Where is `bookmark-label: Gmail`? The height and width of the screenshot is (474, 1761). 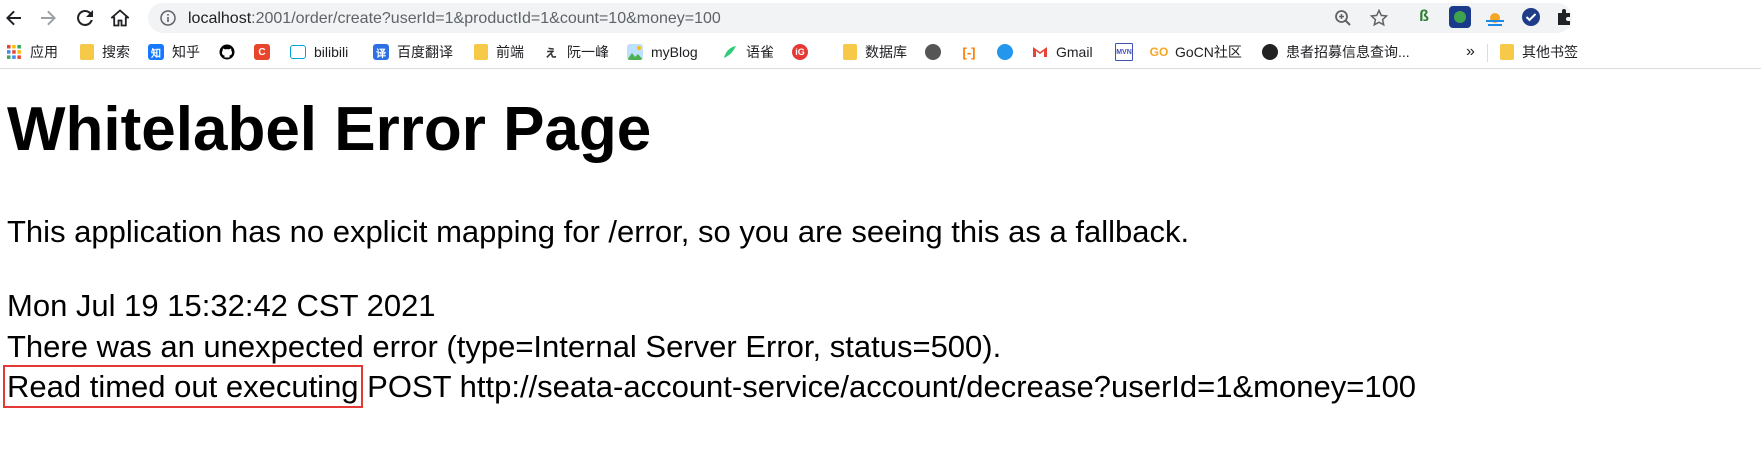 bookmark-label: Gmail is located at coordinates (1074, 52).